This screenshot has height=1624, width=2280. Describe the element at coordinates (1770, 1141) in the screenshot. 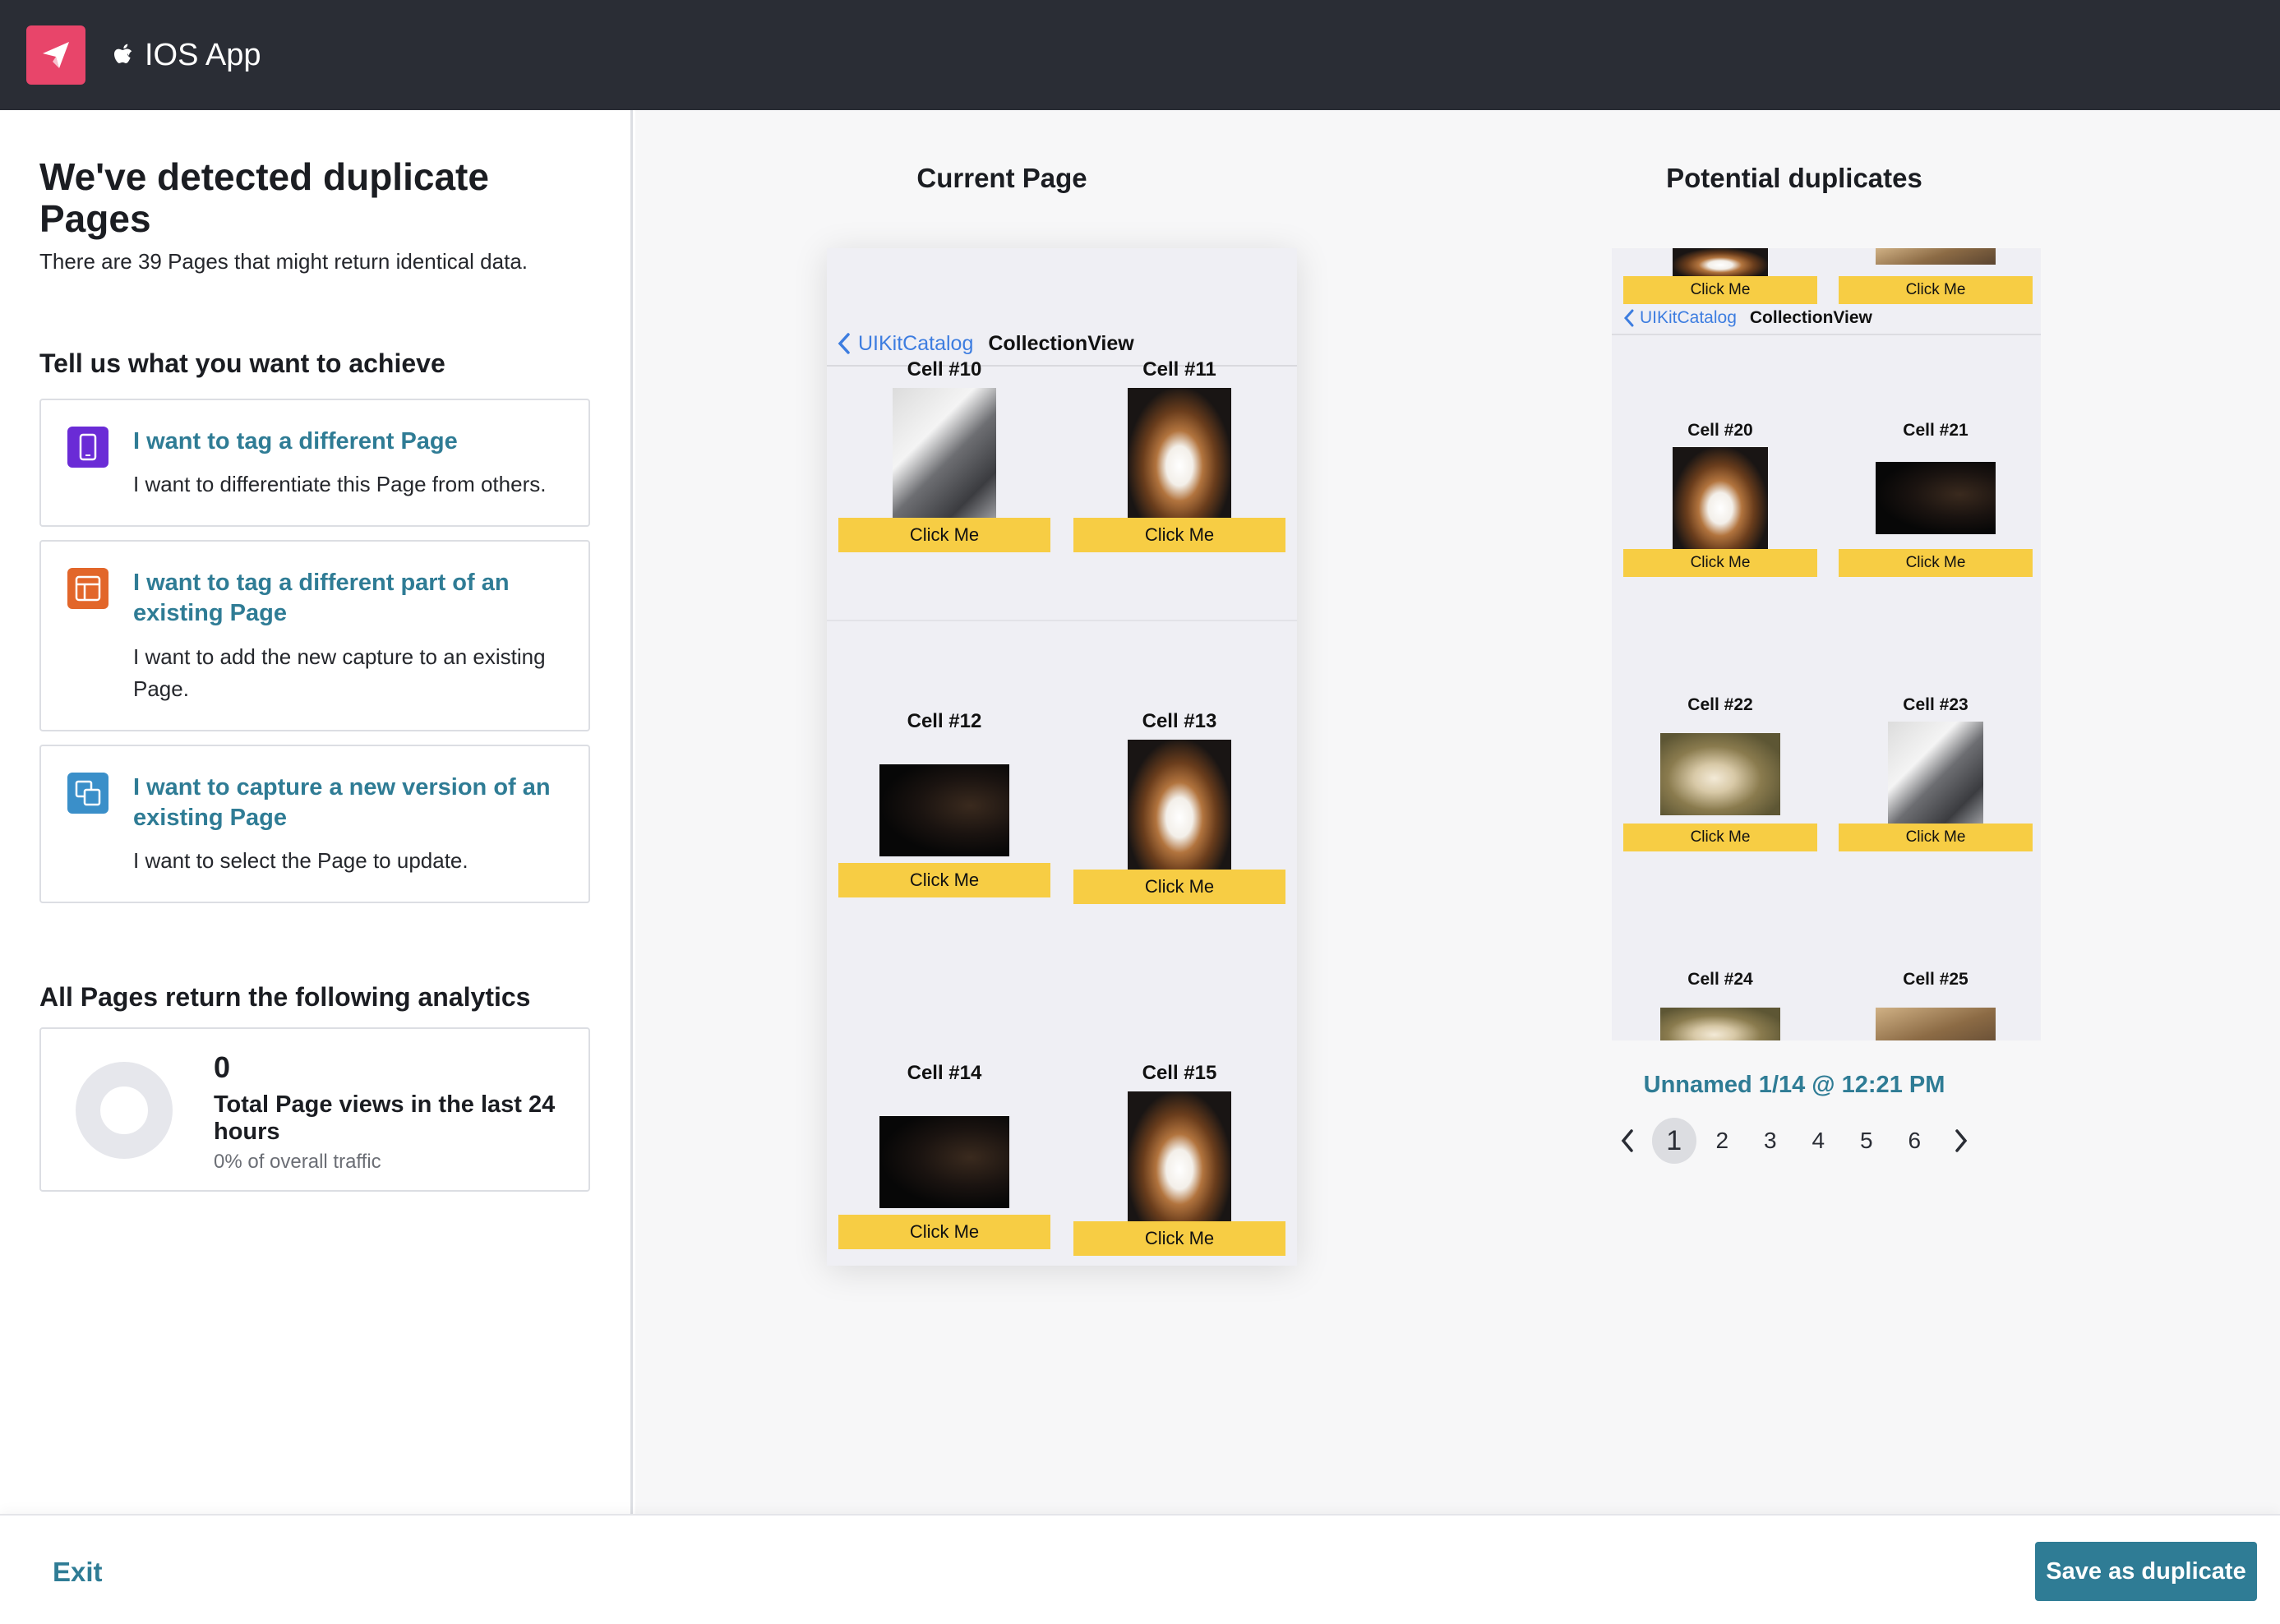

I see `page-3-button: 3` at that location.